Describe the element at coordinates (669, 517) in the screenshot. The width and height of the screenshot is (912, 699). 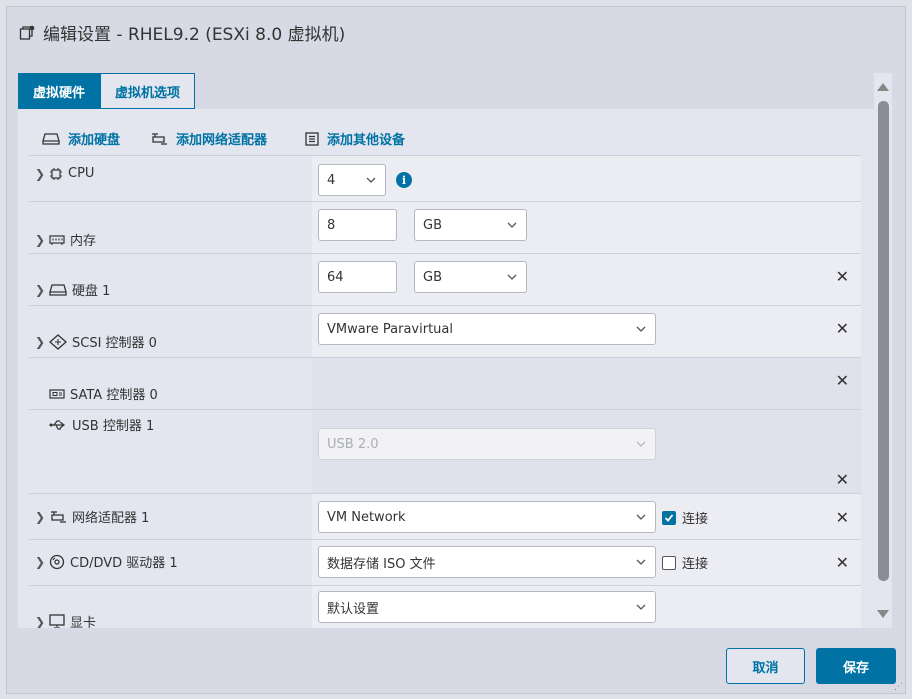
I see `checkbox-checked-icon` at that location.